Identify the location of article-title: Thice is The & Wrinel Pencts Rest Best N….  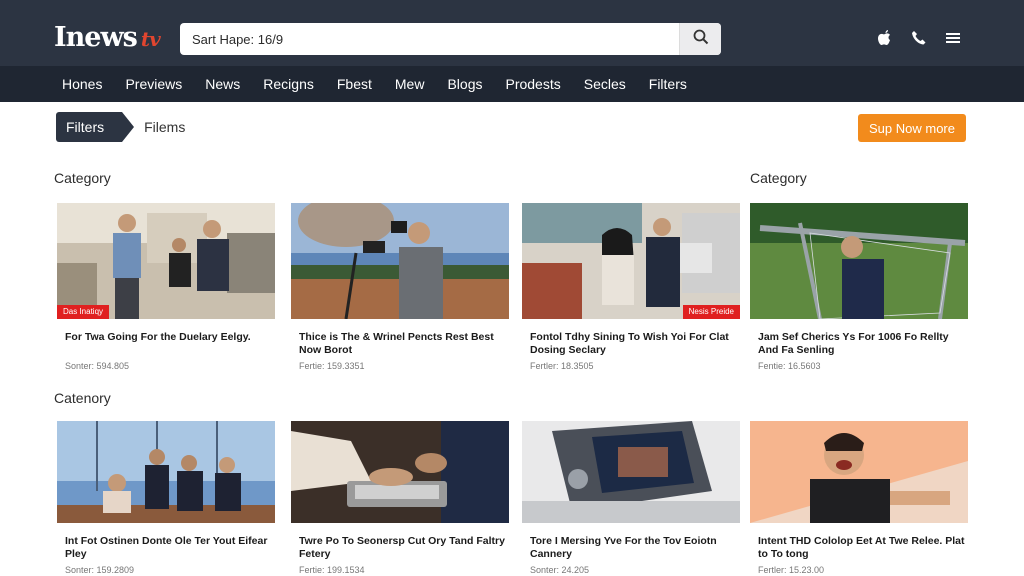
(400, 344).